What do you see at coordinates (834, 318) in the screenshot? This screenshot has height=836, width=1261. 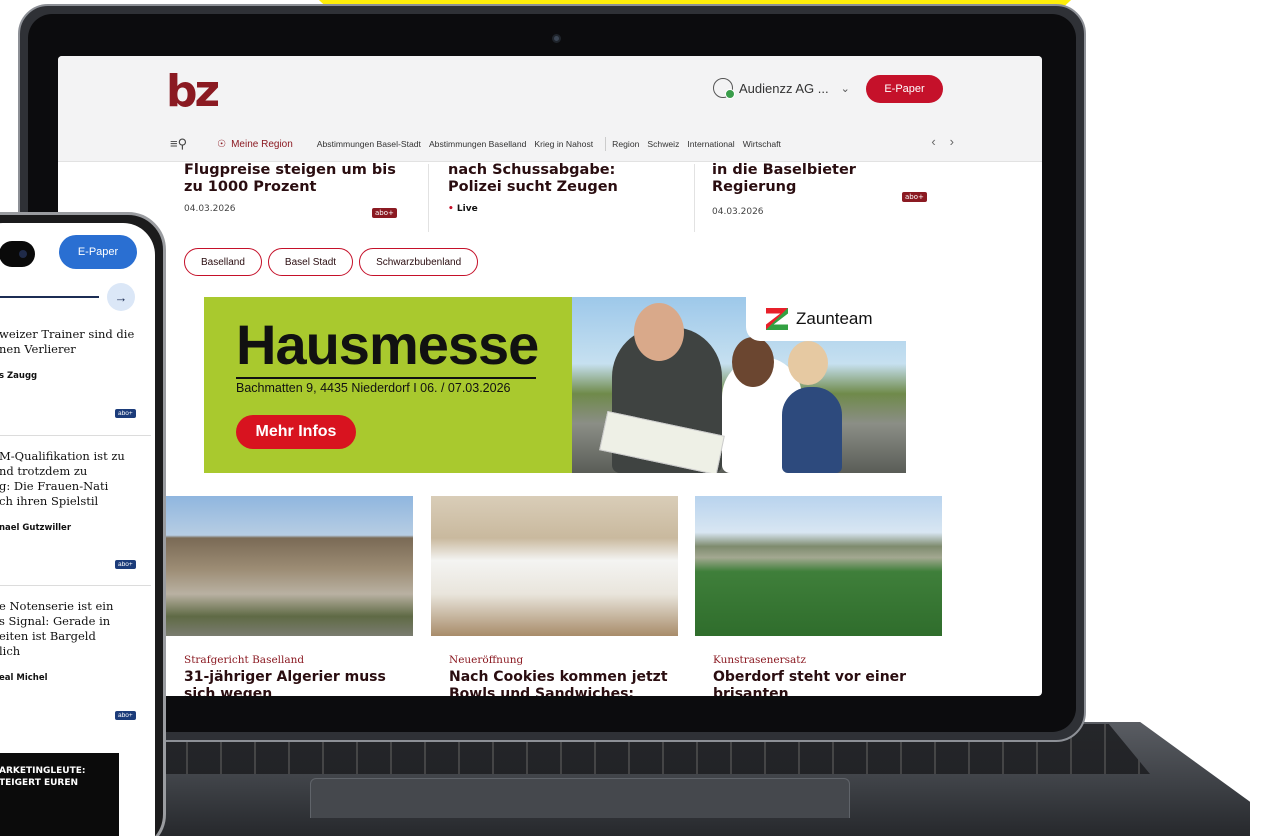 I see `ad-brand-name: Zaunteam` at bounding box center [834, 318].